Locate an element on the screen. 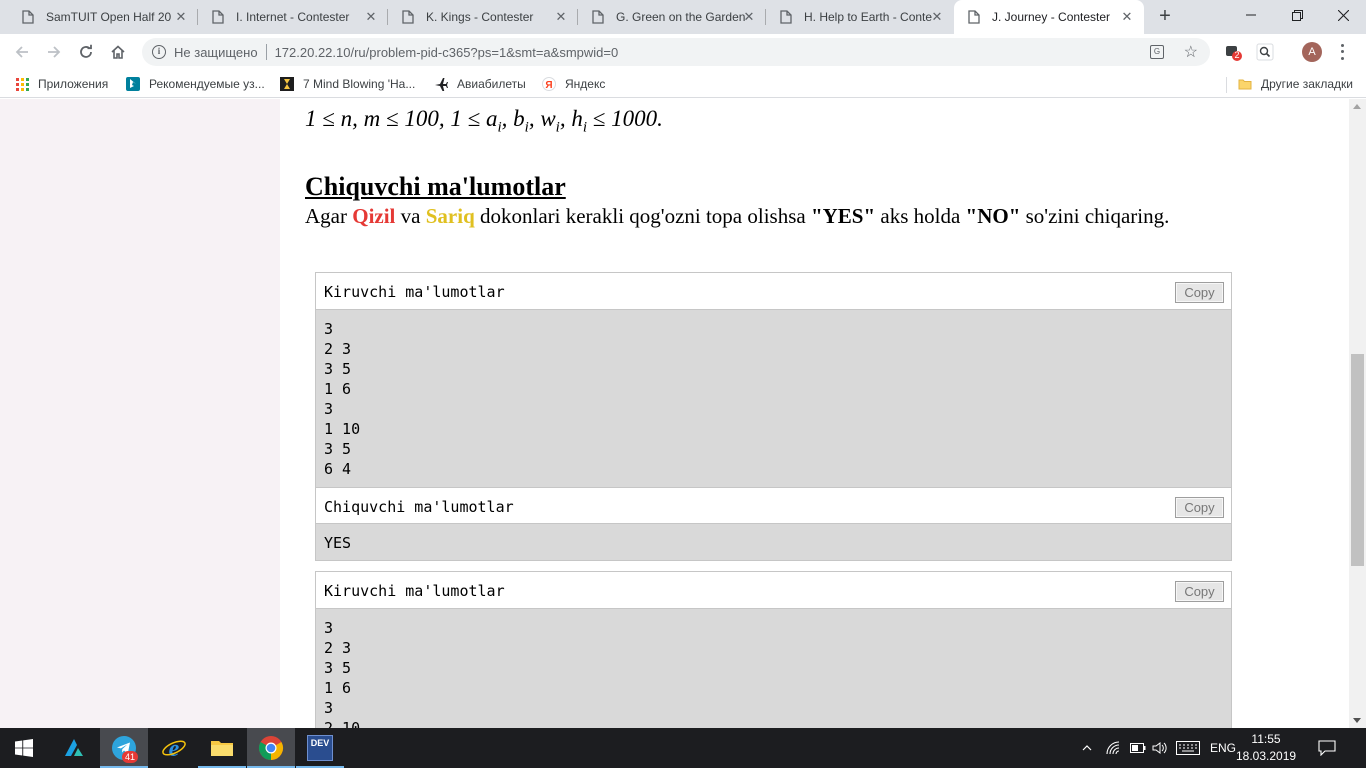  scroll-down-icon is located at coordinates (1357, 720).